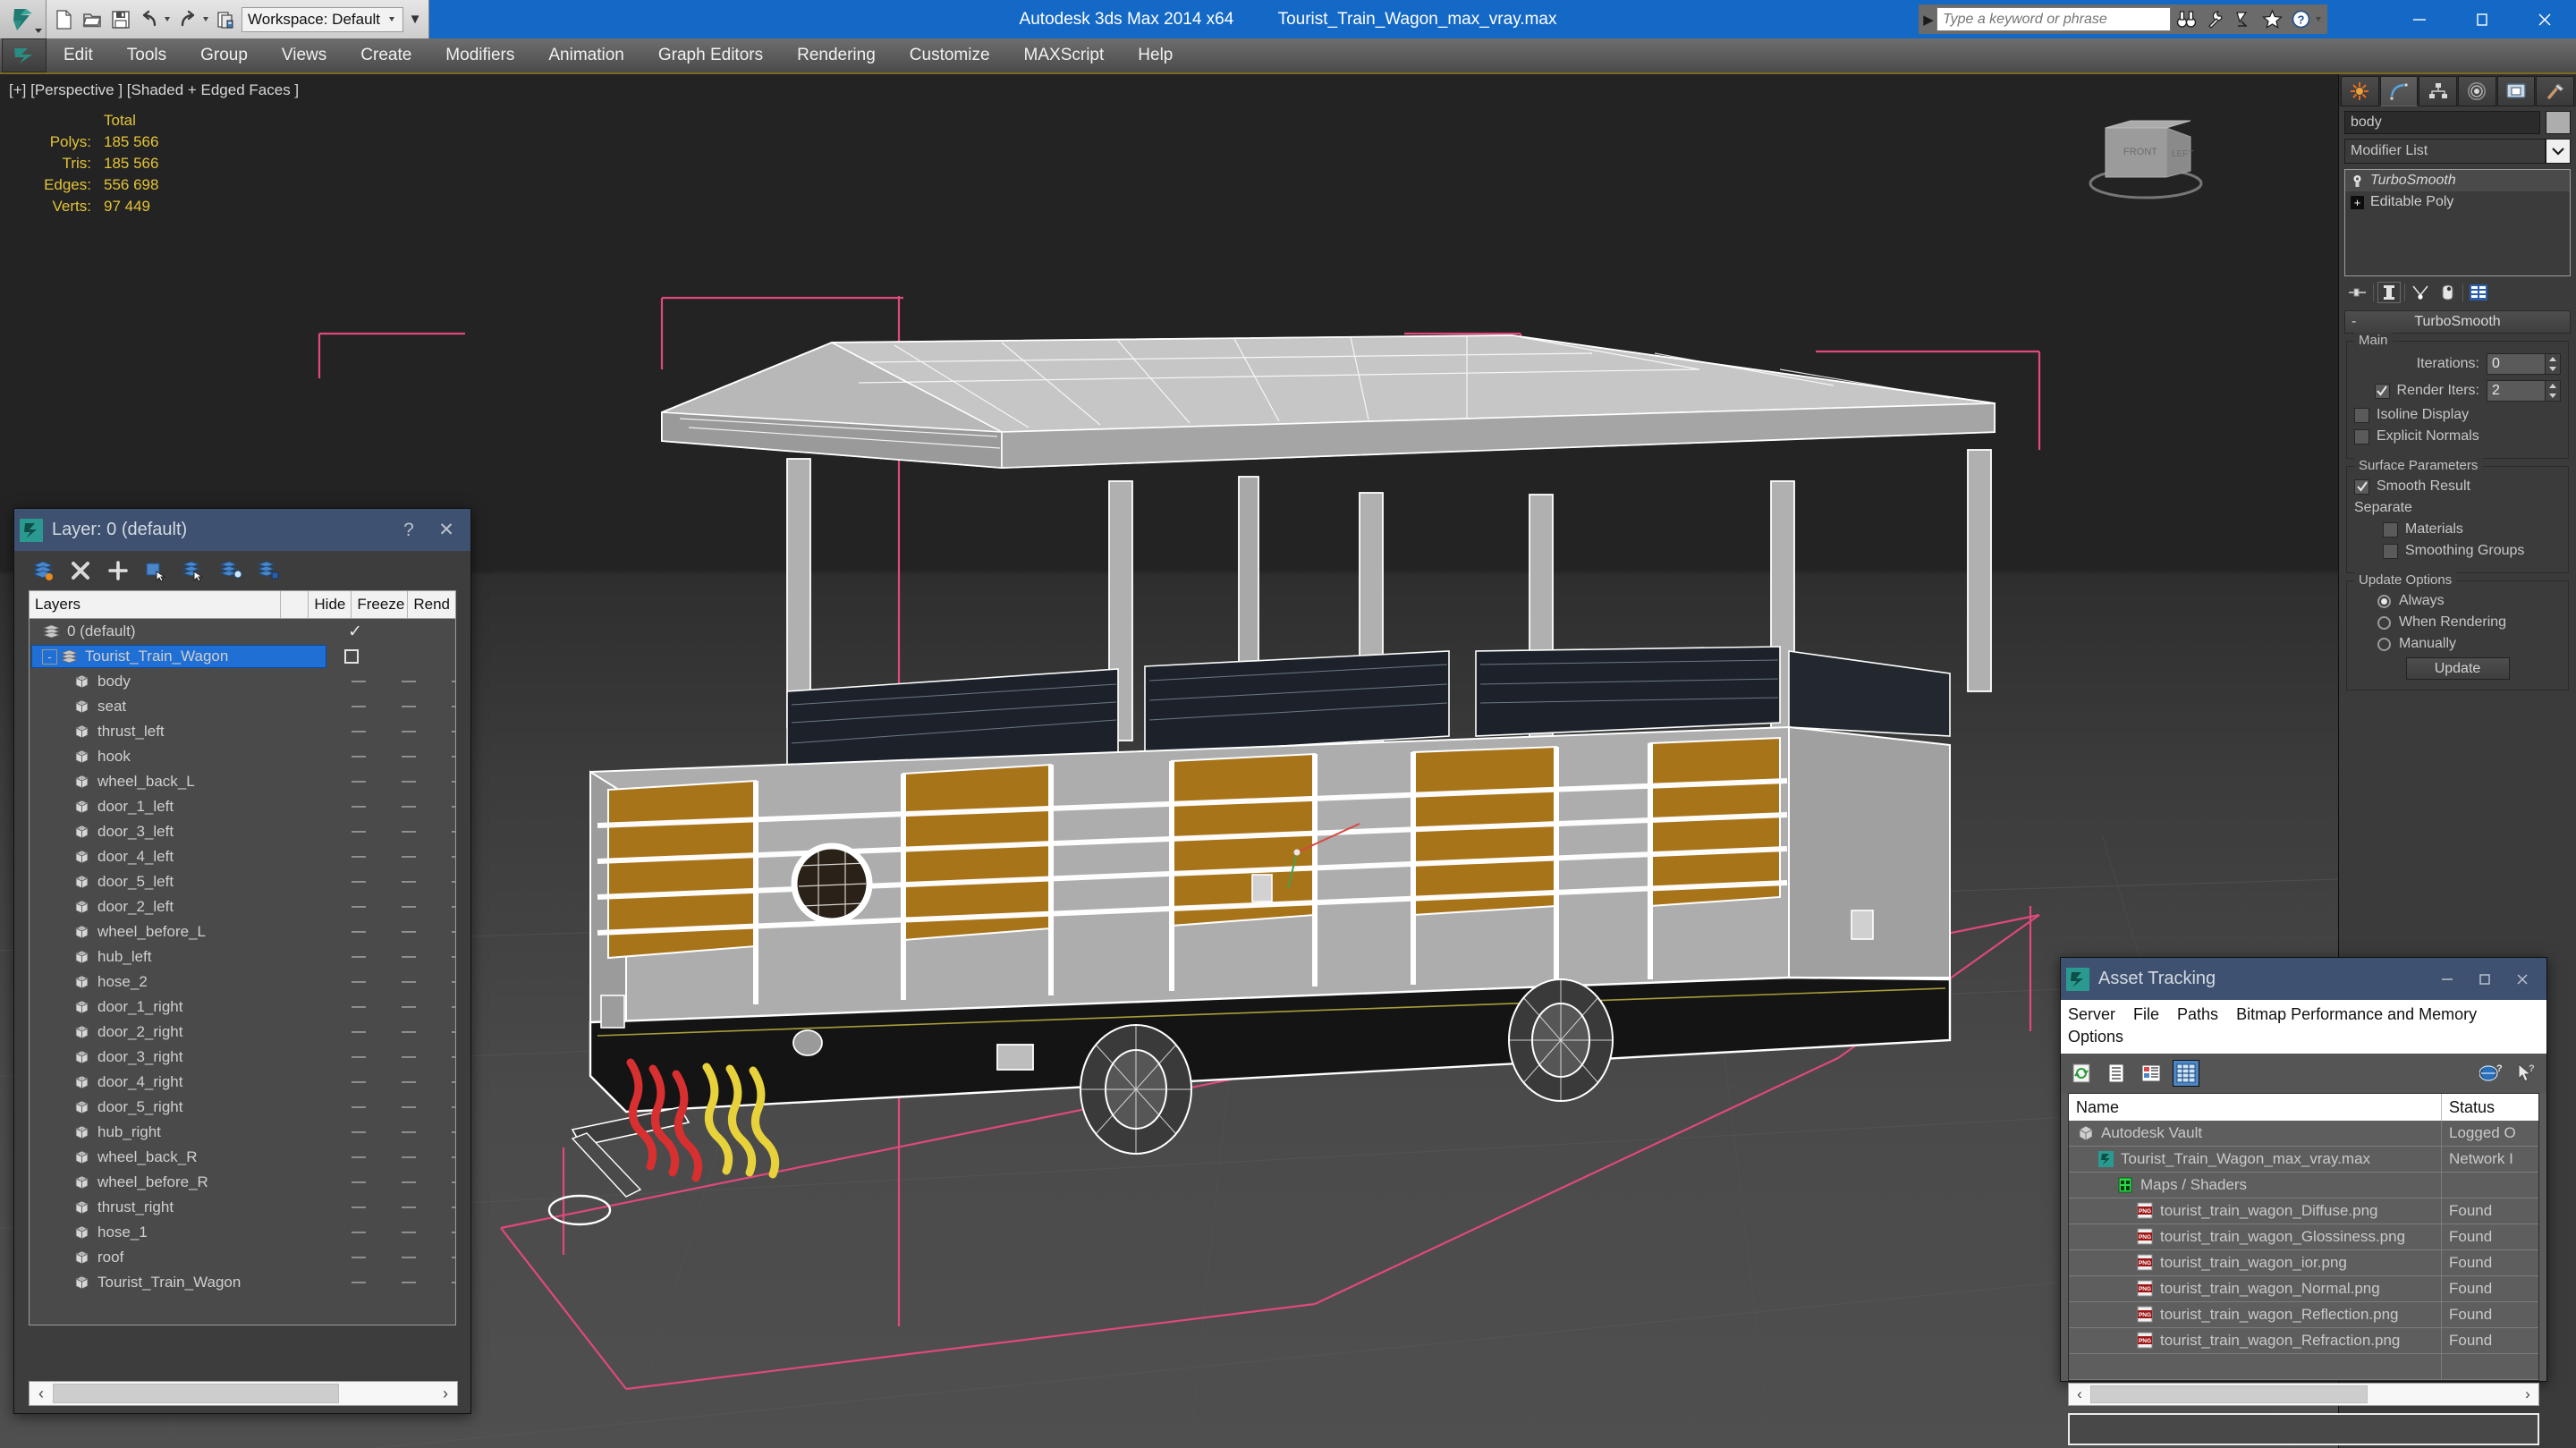 The height and width of the screenshot is (1448, 2576). Describe the element at coordinates (2491, 1073) in the screenshot. I see `web-help-icon: ?` at that location.